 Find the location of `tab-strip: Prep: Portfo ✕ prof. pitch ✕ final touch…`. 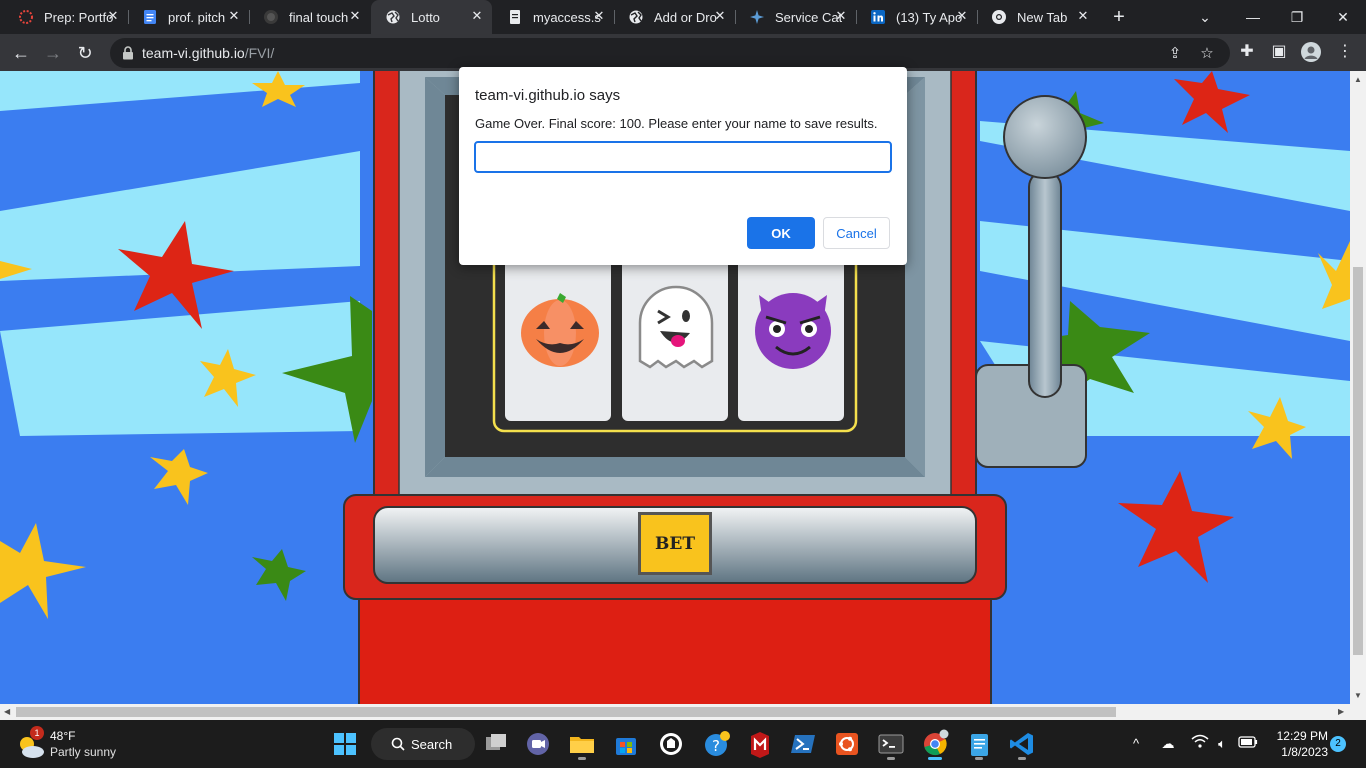

tab-strip: Prep: Portfo ✕ prof. pitch ✕ final touch… is located at coordinates (683, 17).